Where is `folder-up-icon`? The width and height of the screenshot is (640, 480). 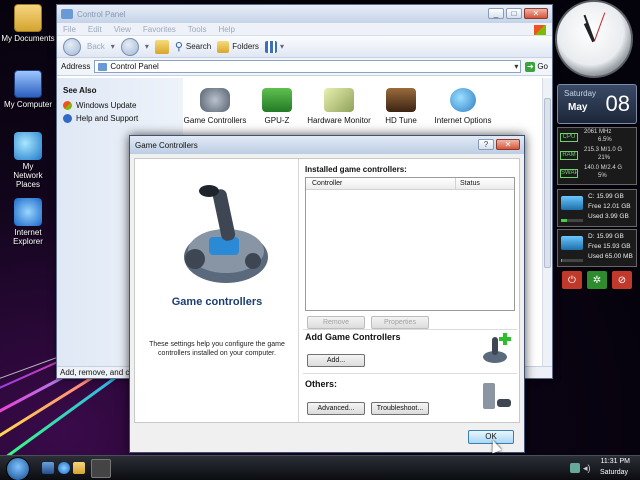 folder-up-icon is located at coordinates (161, 46).